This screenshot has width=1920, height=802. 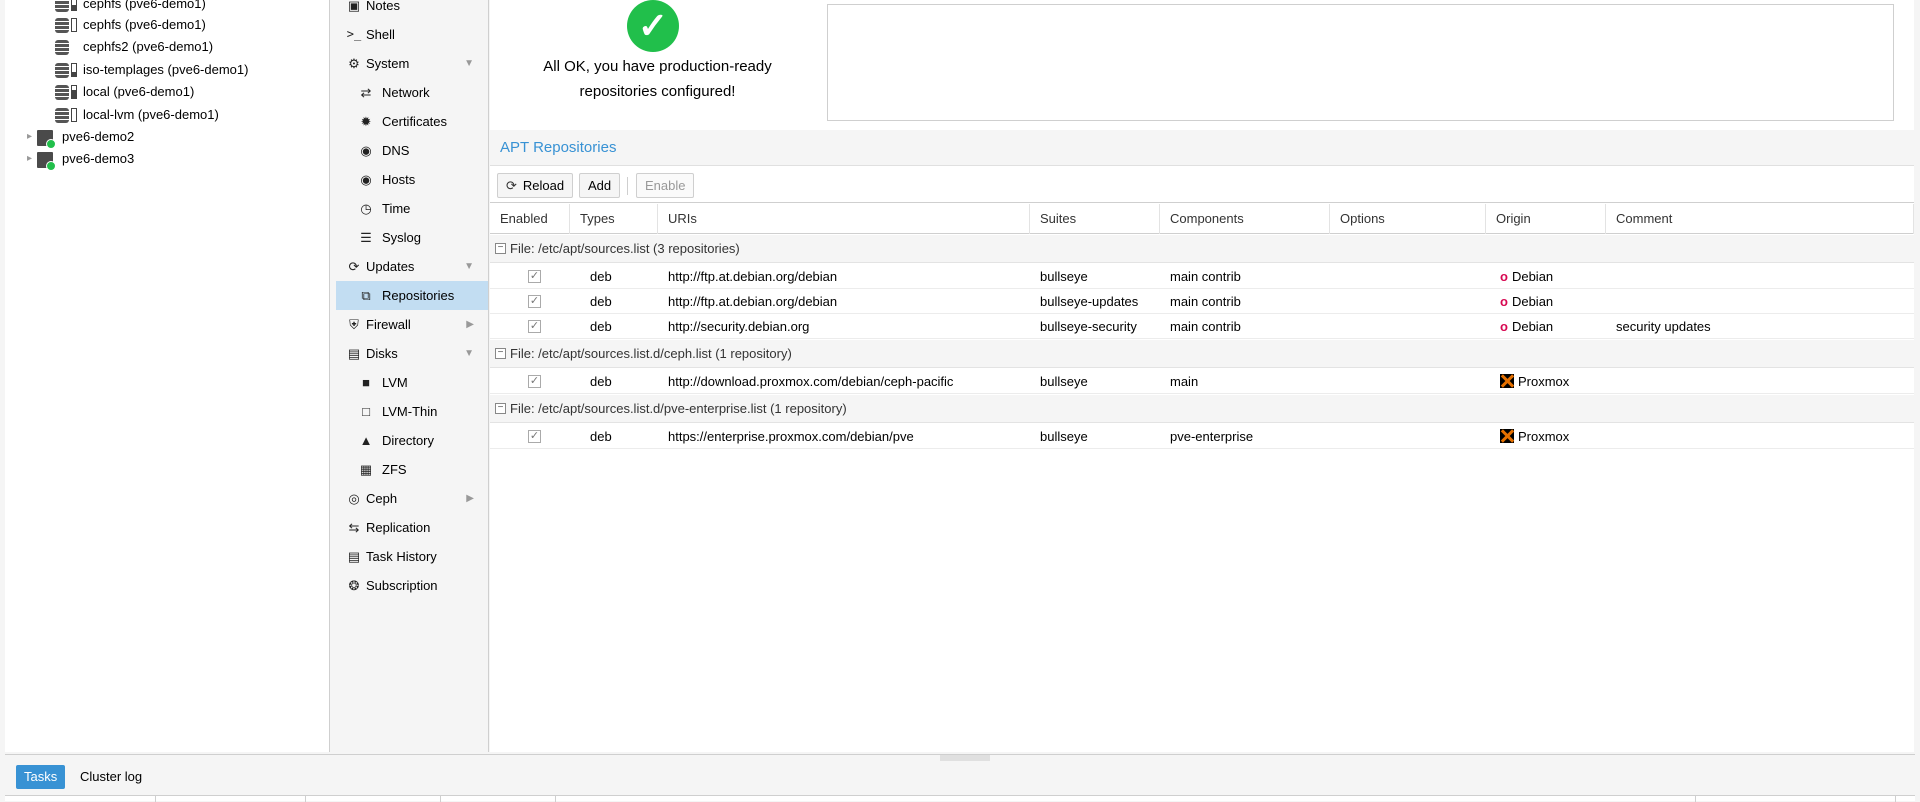 I want to click on nav-item-firewall: ⛨ Firewall ▶, so click(x=412, y=324).